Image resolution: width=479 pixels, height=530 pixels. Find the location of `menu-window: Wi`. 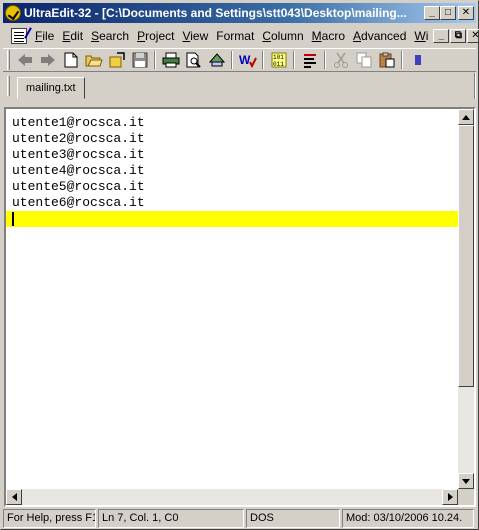

menu-window: Wi is located at coordinates (421, 36).